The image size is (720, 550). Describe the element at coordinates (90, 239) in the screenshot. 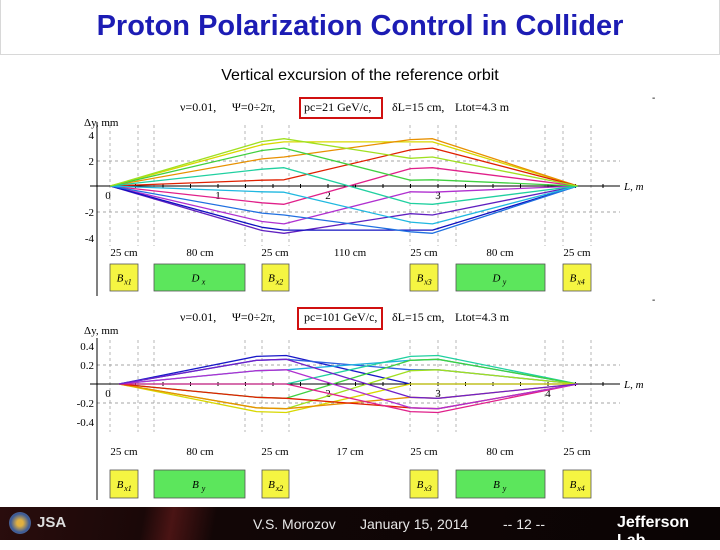

I see `y-tick-label: -4` at that location.